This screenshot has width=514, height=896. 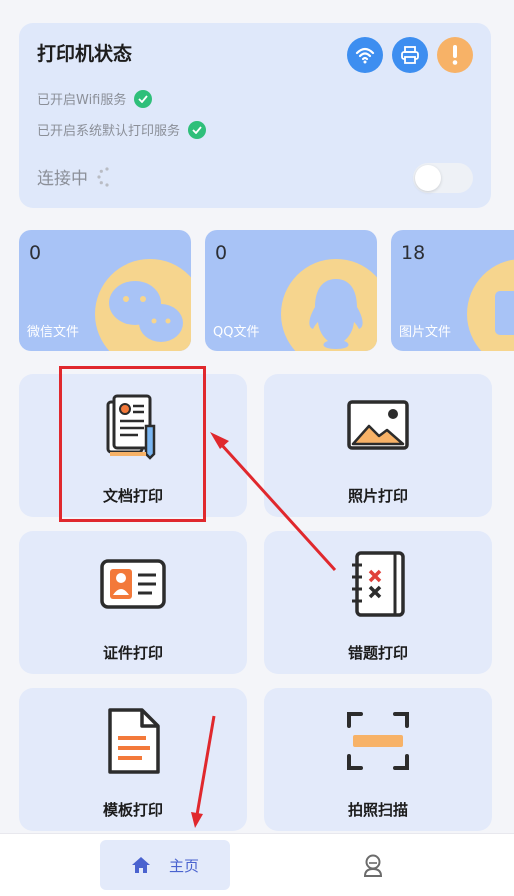 I want to click on image-icon, so click(x=490, y=305).